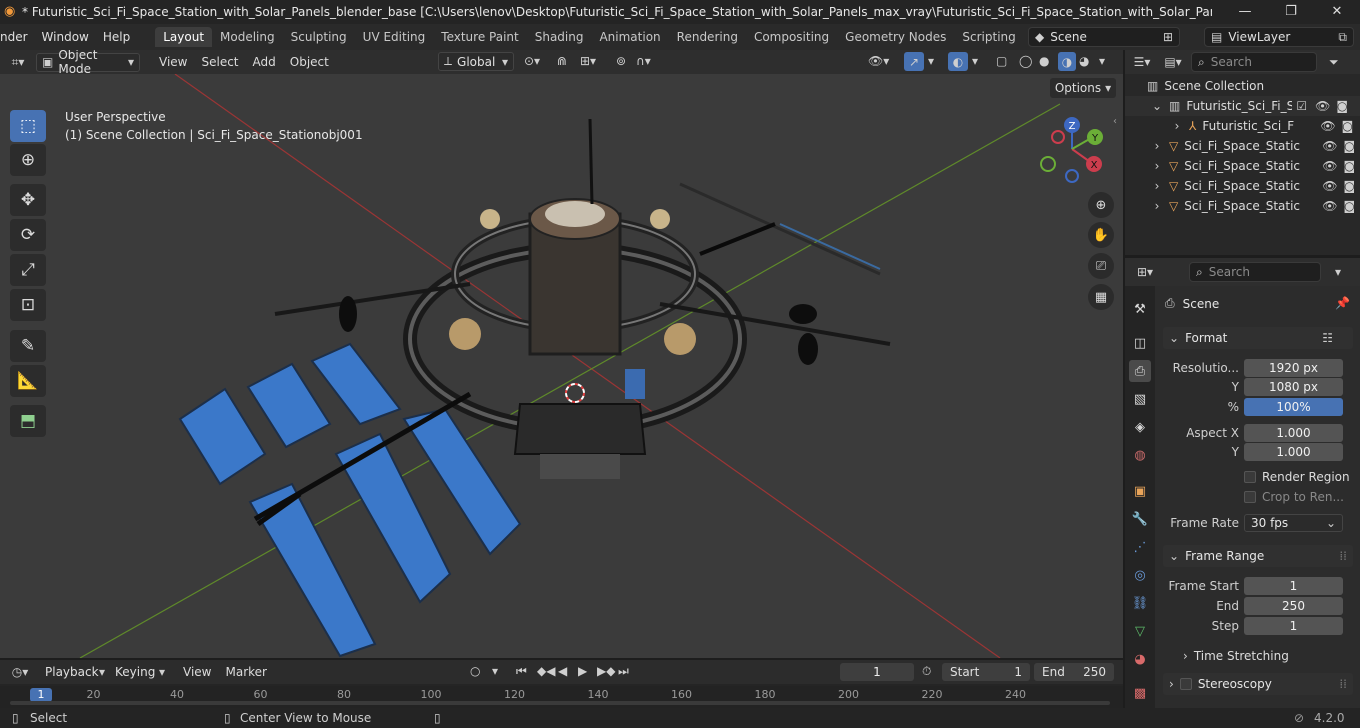 This screenshot has height=728, width=1360. Describe the element at coordinates (1242, 126) in the screenshot. I see `outliner-row-child: › ⅄ Futuristic_Sci_F 👁 ◙` at that location.